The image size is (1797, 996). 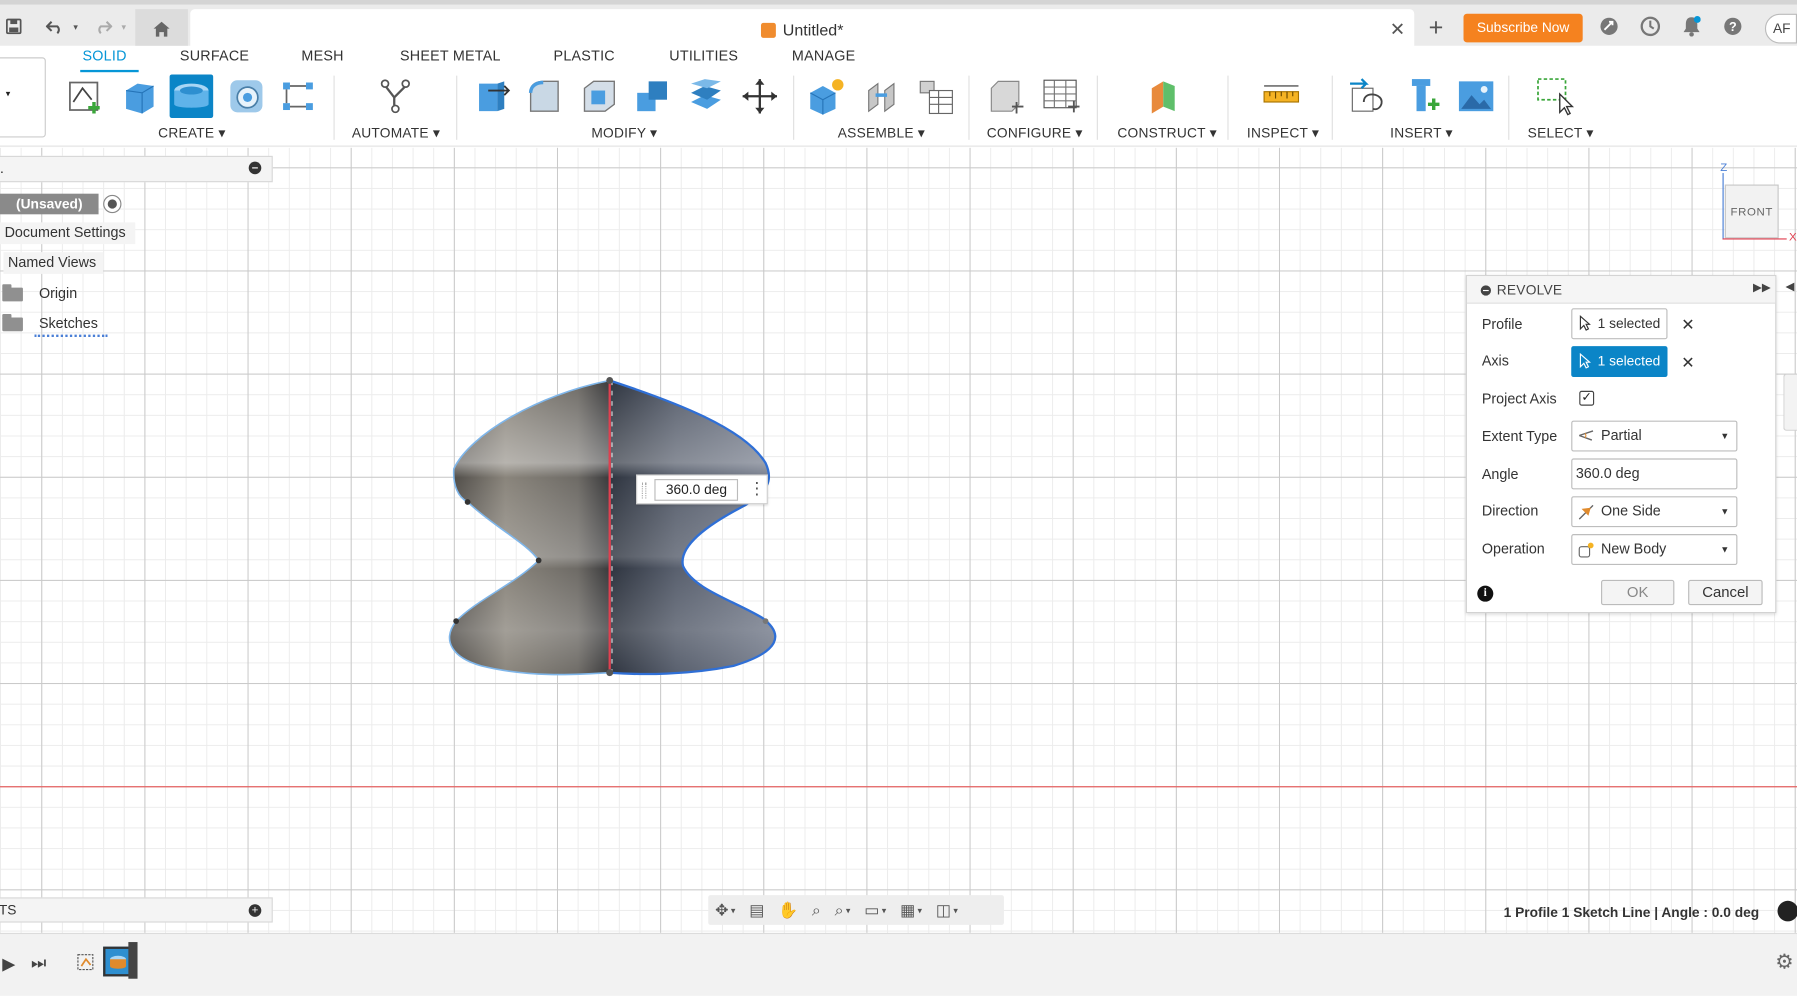 I want to click on document-tab: Untitled* ✕, so click(x=802, y=30).